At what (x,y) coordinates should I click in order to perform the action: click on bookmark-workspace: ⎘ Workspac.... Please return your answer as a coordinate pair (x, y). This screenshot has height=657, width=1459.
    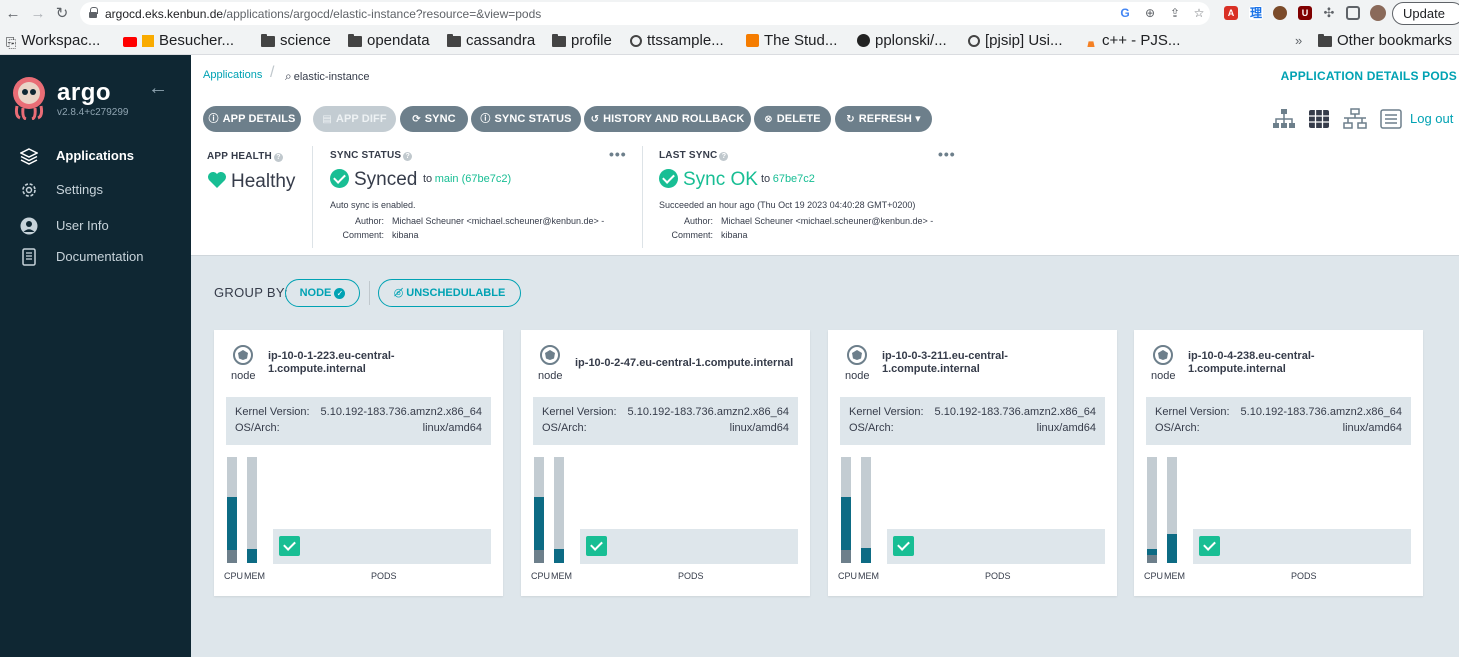
    Looking at the image, I should click on (53, 42).